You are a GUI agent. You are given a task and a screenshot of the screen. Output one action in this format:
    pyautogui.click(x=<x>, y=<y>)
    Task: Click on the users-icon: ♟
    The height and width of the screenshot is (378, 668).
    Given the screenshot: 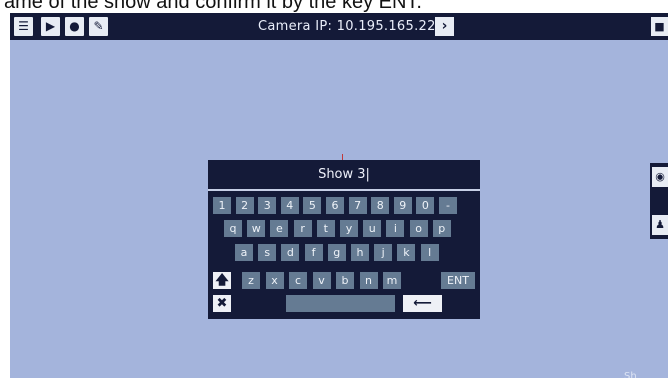 What is the action you would take?
    pyautogui.click(x=660, y=225)
    